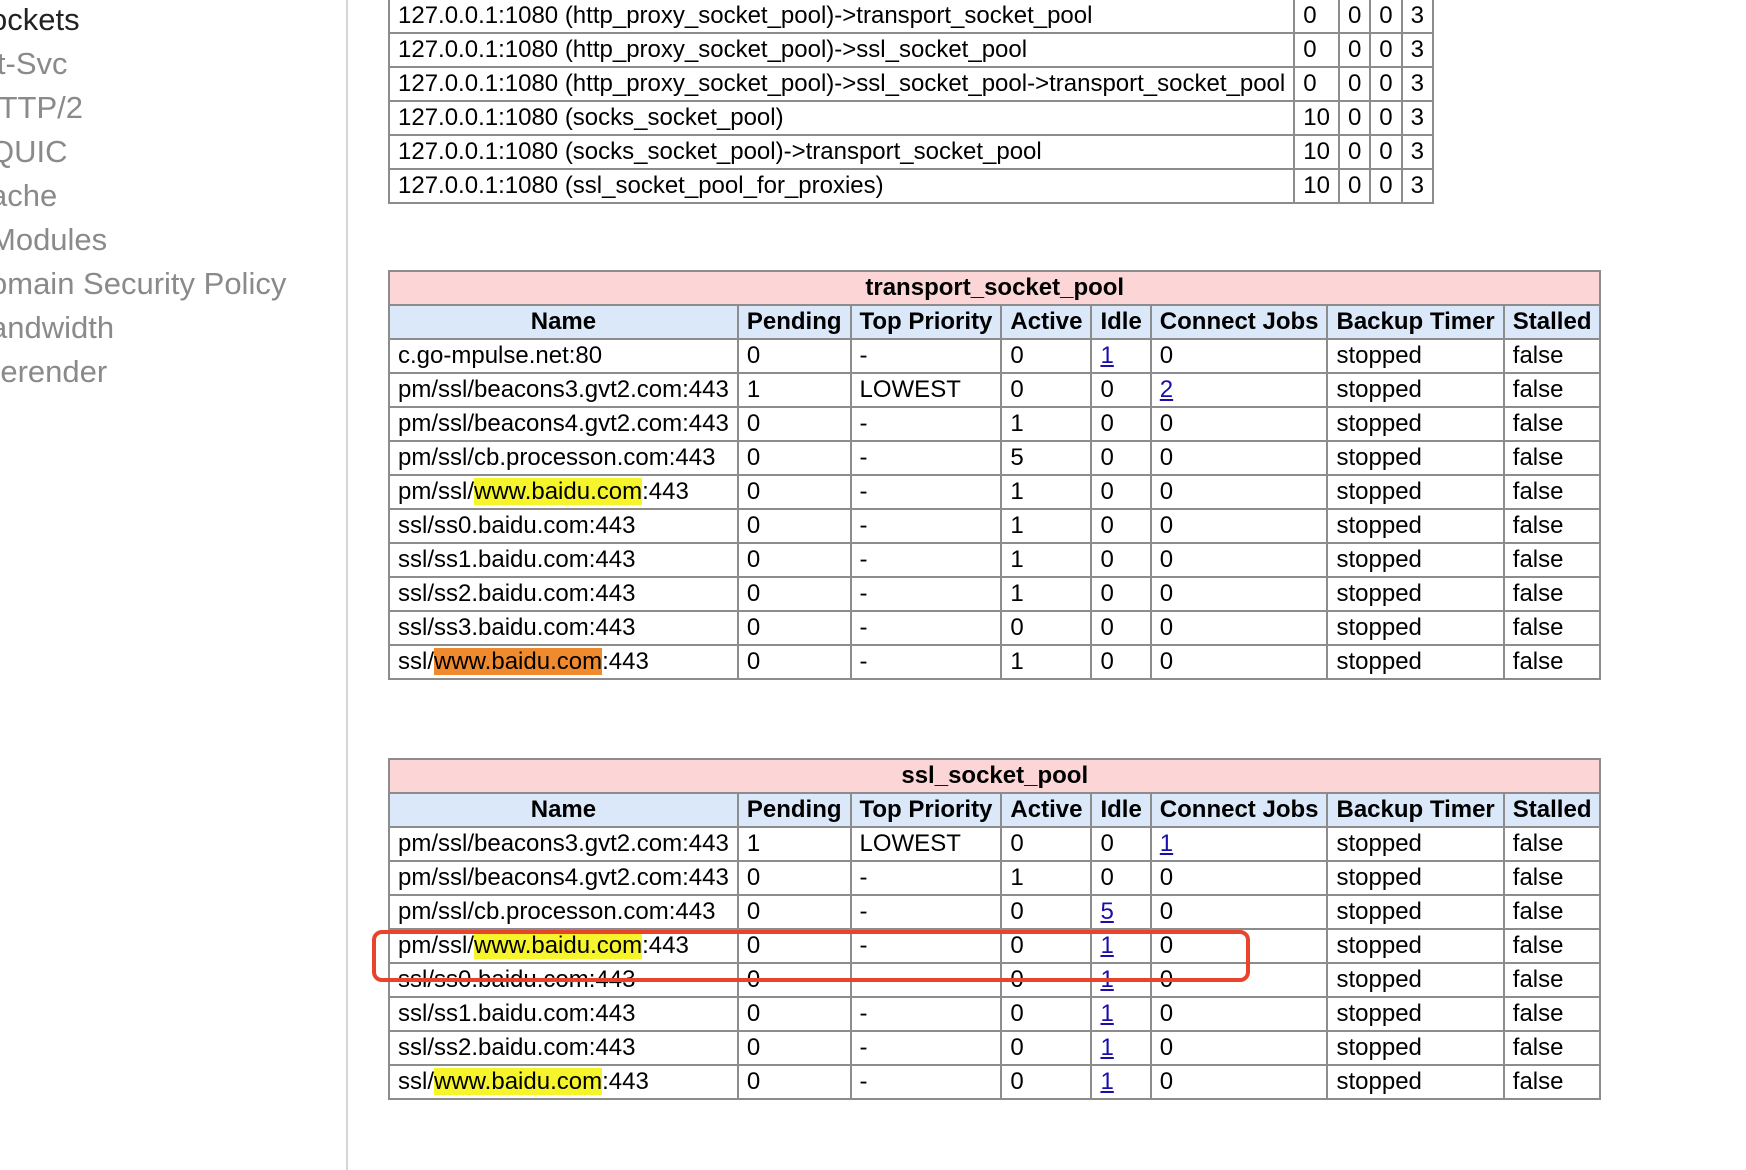 The height and width of the screenshot is (1170, 1746). What do you see at coordinates (40, 20) in the screenshot?
I see `sidebar-item-sockets: ockets` at bounding box center [40, 20].